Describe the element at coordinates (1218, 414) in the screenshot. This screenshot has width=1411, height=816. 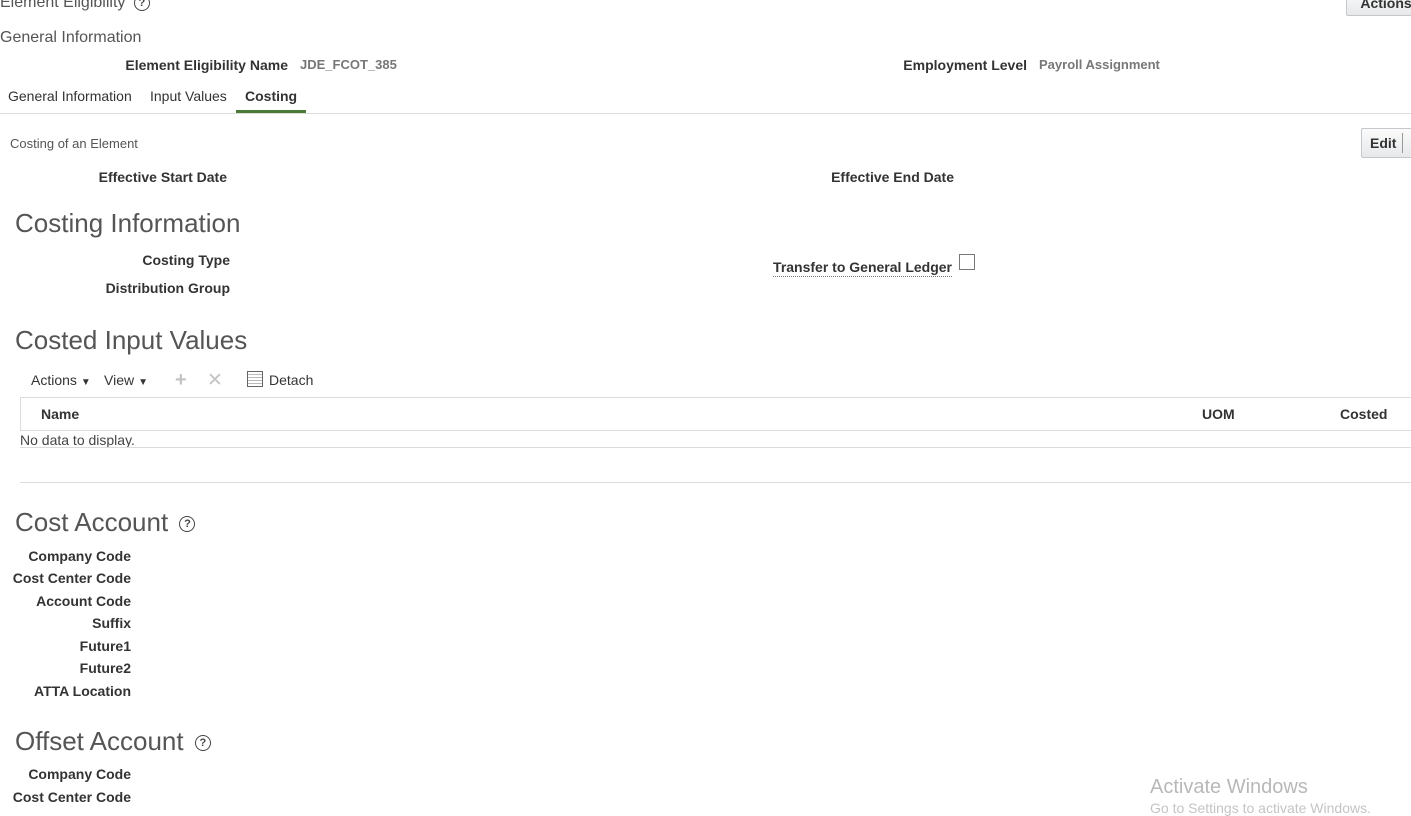
I see `column-header-uom: UOM` at that location.